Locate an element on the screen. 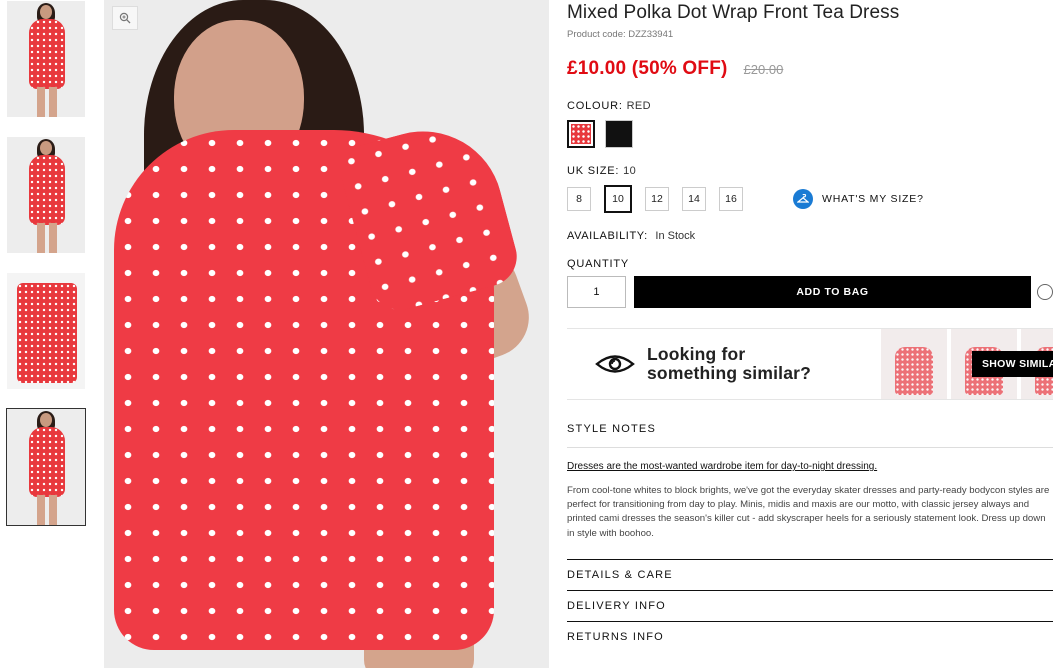 The width and height of the screenshot is (1053, 671). thumbnail-strip is located at coordinates (47, 272).